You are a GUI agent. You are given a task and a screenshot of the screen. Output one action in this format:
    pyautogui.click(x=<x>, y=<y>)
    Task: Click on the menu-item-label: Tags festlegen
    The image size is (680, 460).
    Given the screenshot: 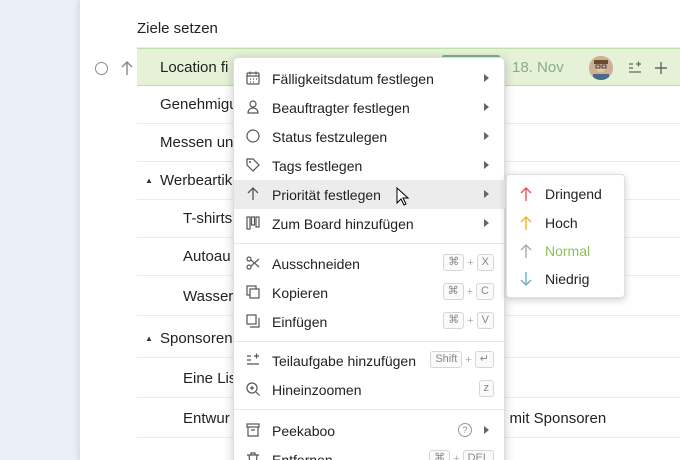 What is the action you would take?
    pyautogui.click(x=317, y=165)
    